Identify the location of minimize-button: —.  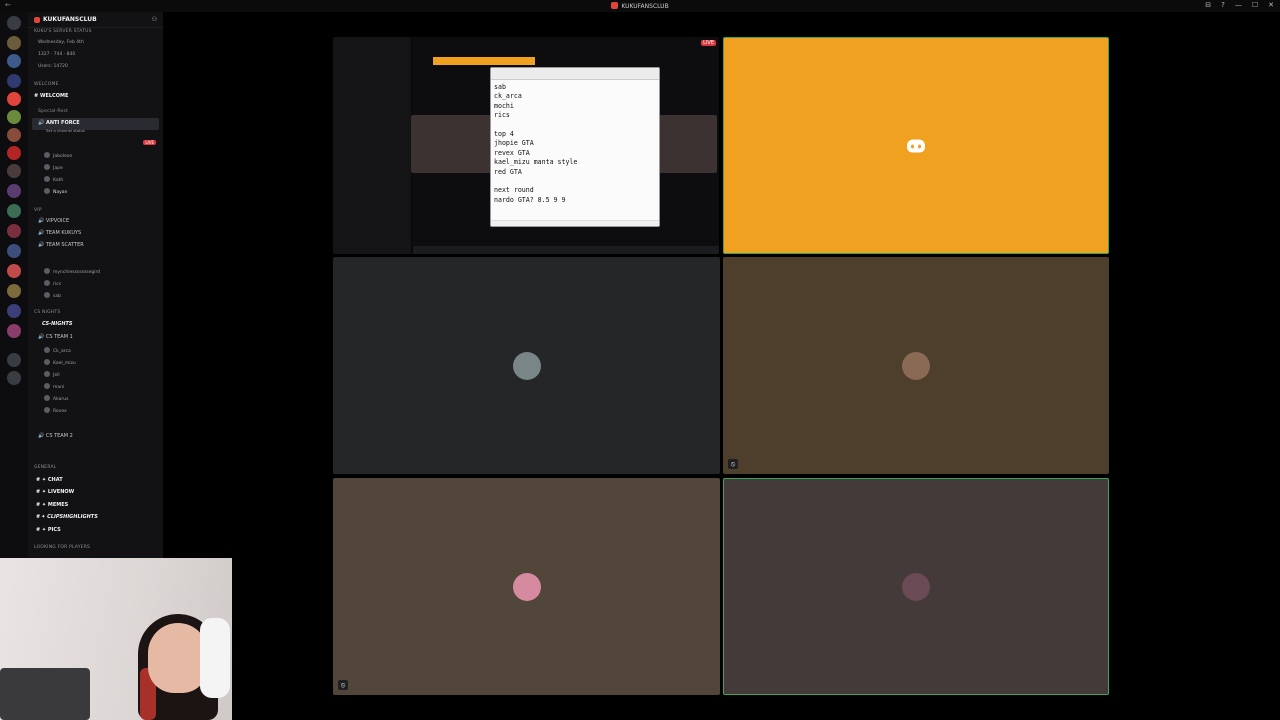
(1238, 5).